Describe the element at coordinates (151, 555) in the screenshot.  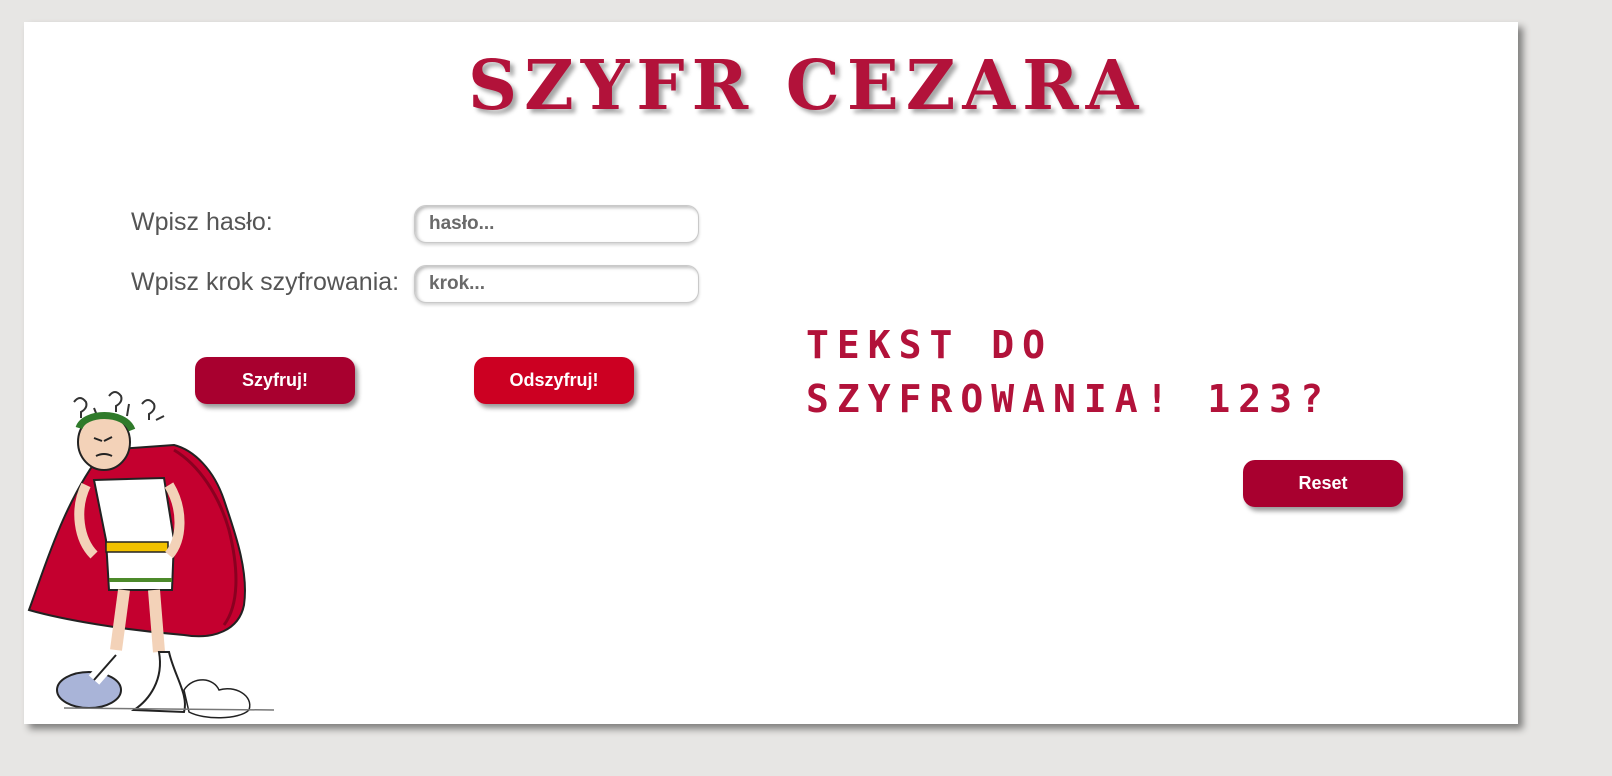
I see `julius-caesar-cartoon-icon` at that location.